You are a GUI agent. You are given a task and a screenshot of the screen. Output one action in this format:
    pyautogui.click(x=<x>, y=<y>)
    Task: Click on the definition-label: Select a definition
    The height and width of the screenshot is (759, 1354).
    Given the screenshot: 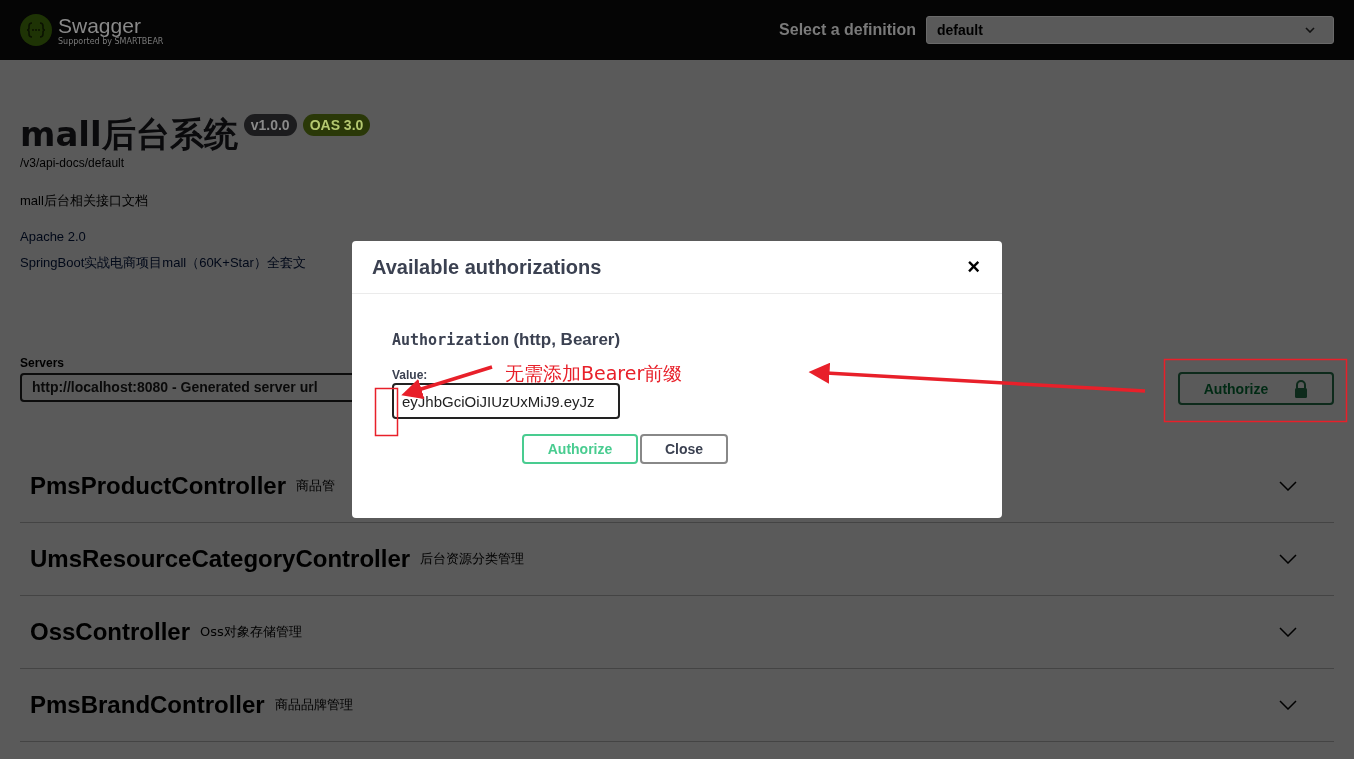 What is the action you would take?
    pyautogui.click(x=847, y=30)
    